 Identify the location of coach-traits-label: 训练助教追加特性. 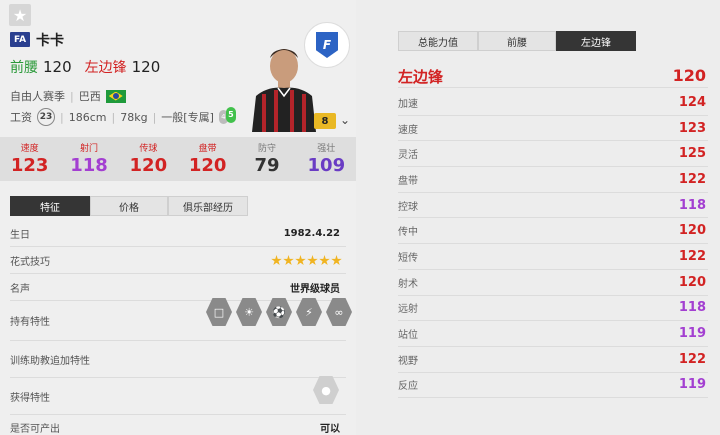
(50, 361).